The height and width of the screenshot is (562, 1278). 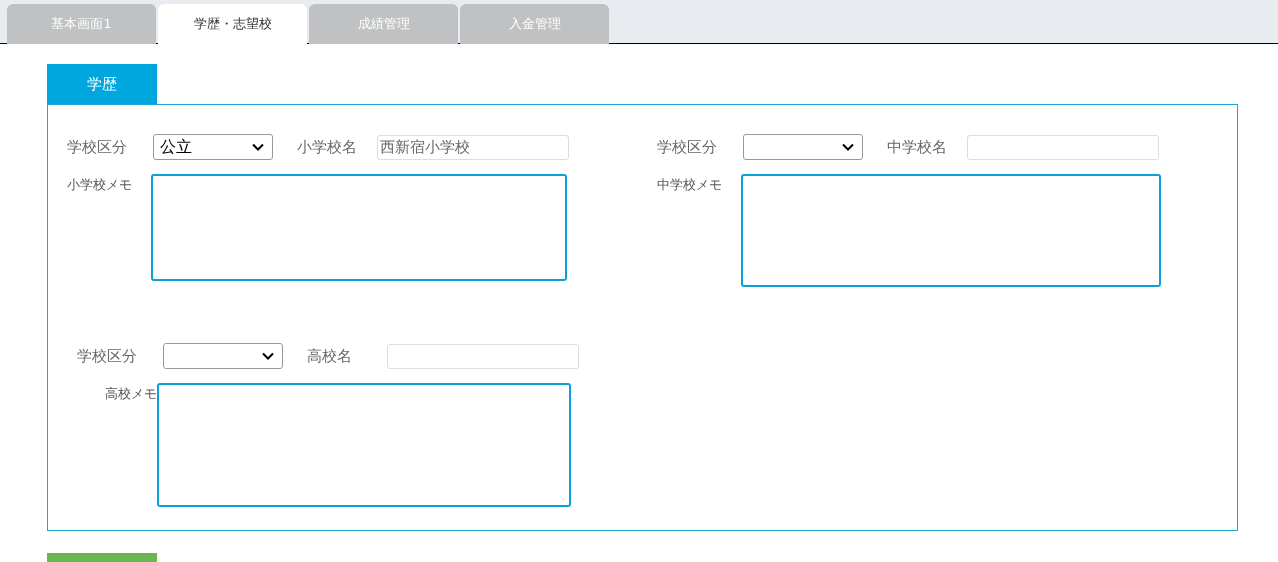 What do you see at coordinates (917, 147) in the screenshot?
I see `field-label: 中学校名` at bounding box center [917, 147].